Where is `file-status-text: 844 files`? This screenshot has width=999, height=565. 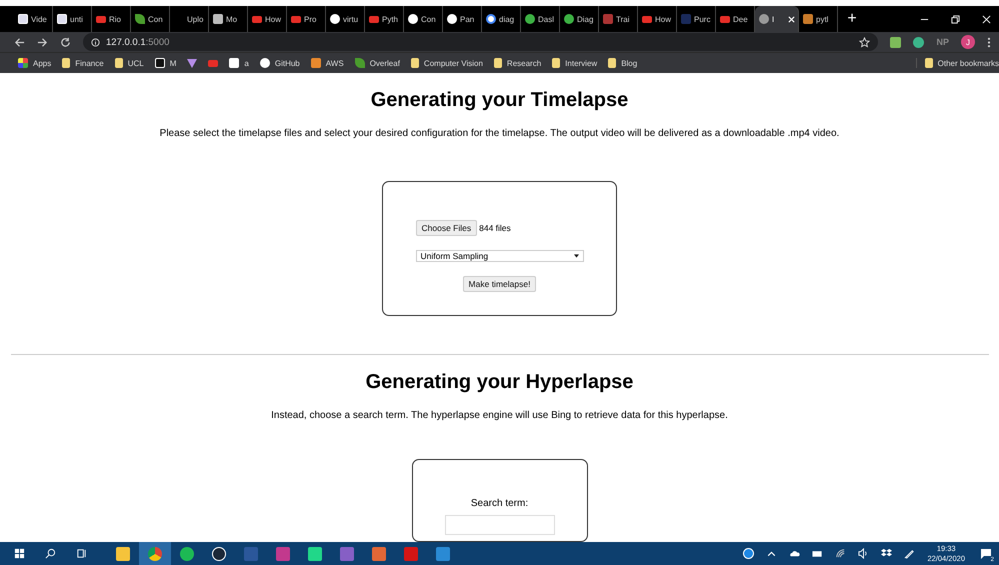
file-status-text: 844 files is located at coordinates (495, 228).